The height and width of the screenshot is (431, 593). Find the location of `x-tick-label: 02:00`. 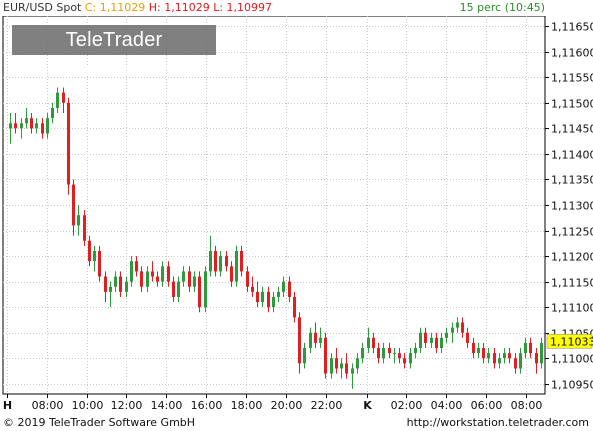

x-tick-label: 02:00 is located at coordinates (407, 405).